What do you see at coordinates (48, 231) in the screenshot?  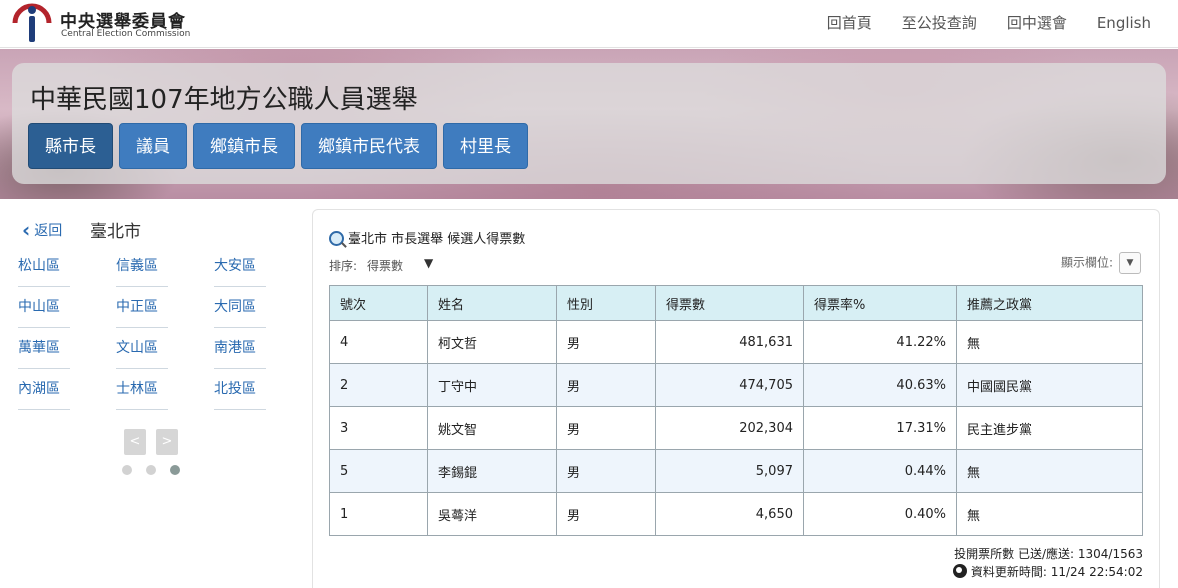 I see `back-label: 返回` at bounding box center [48, 231].